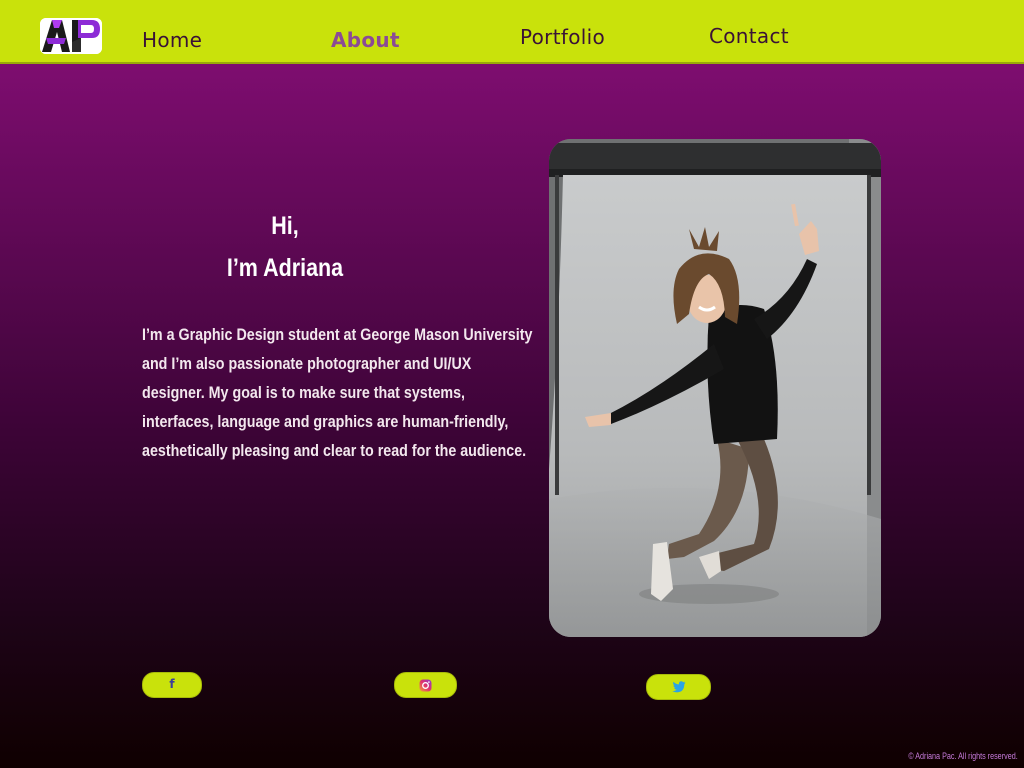 The width and height of the screenshot is (1024, 768). What do you see at coordinates (365, 40) in the screenshot?
I see `nav-about-link: About` at bounding box center [365, 40].